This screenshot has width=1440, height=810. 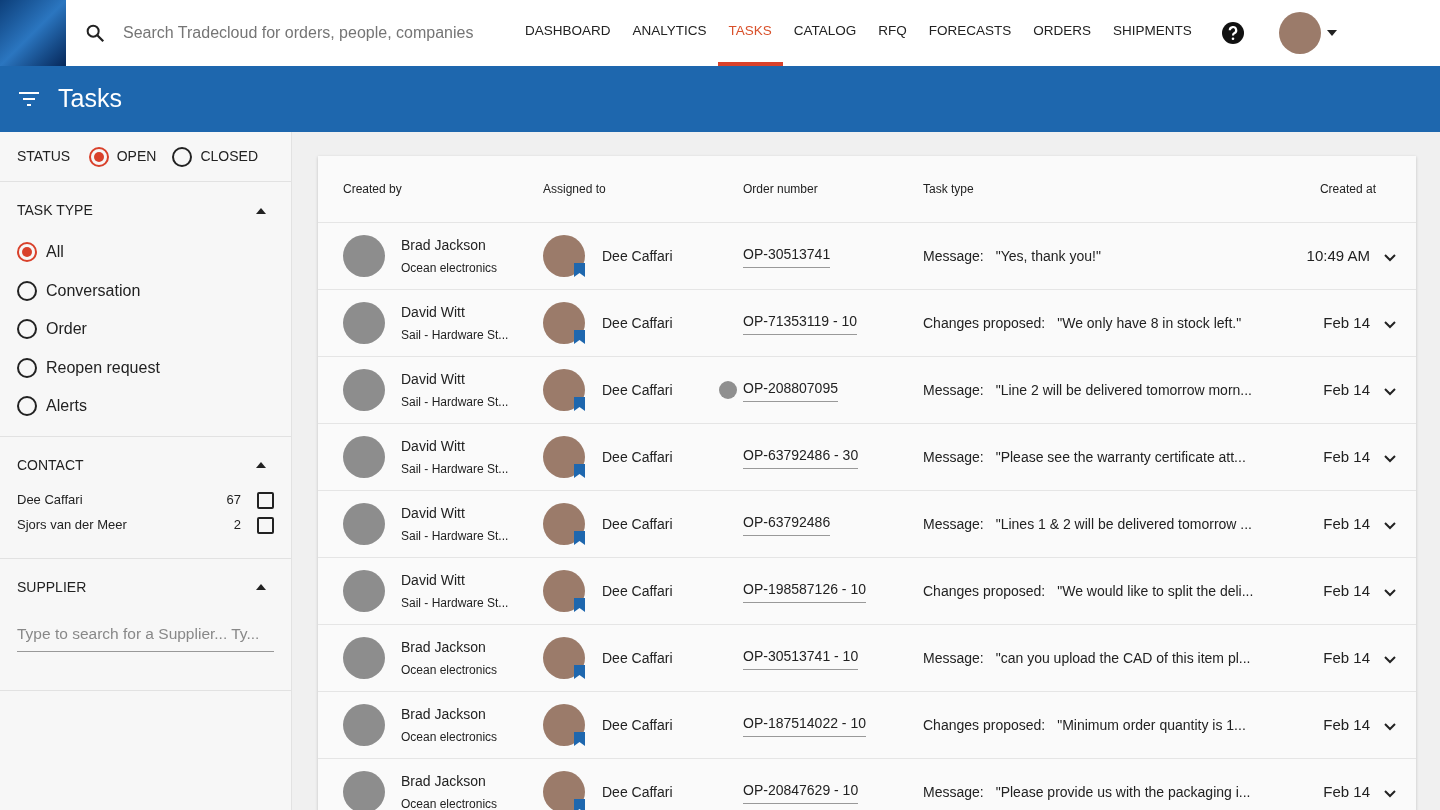 I want to click on task-row: David Witt Sail - Hardware St... Dee Caffari OP-198587126 - 10 Changes proposed: "We would like to split the deli... Feb 14, so click(x=867, y=591).